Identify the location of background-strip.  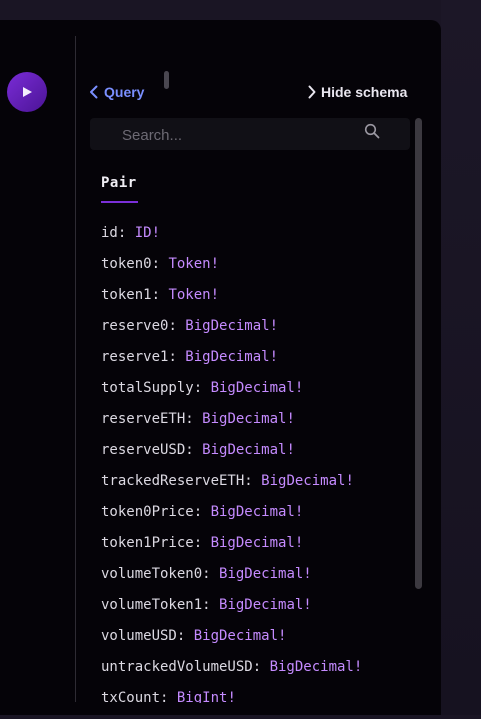
(461, 357).